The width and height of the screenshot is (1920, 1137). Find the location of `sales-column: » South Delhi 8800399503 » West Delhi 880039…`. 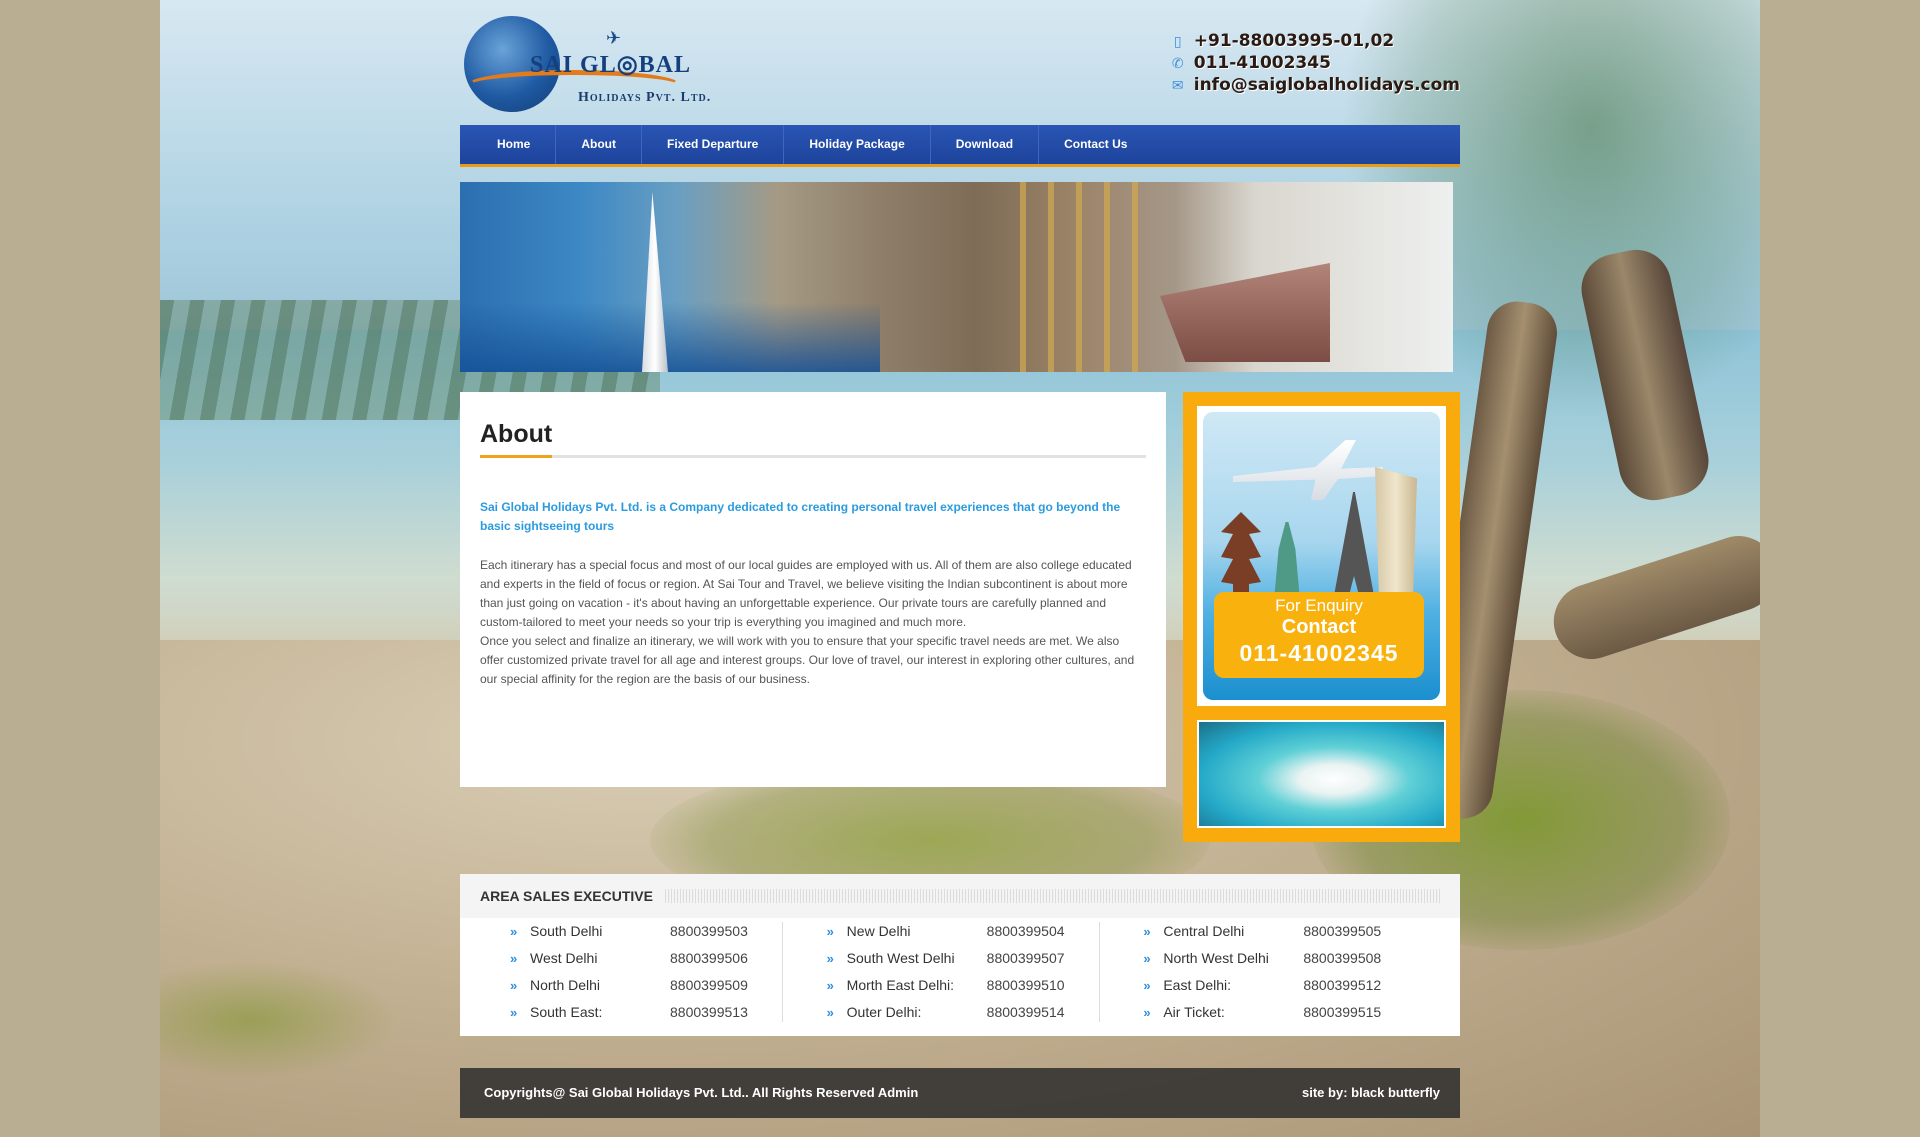

sales-column: » South Delhi 8800399503 » West Delhi 880039… is located at coordinates (668, 972).